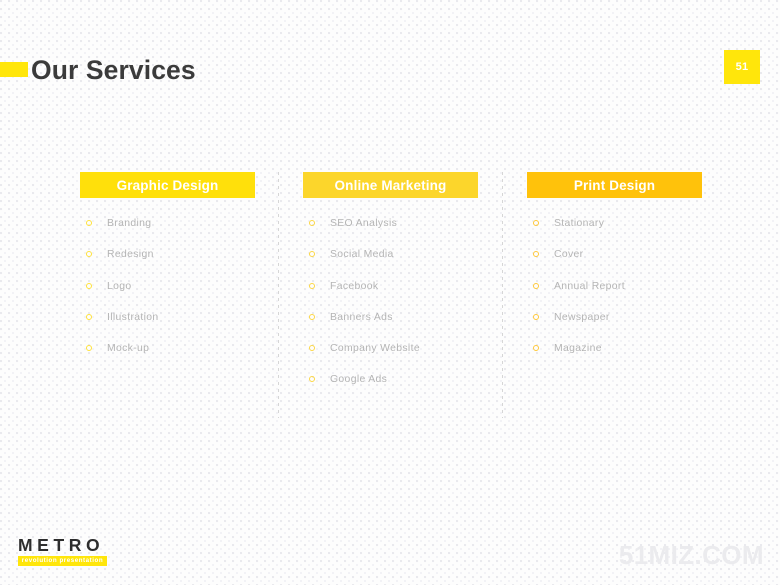 The image size is (780, 585). I want to click on list-item: Logo, so click(167, 295).